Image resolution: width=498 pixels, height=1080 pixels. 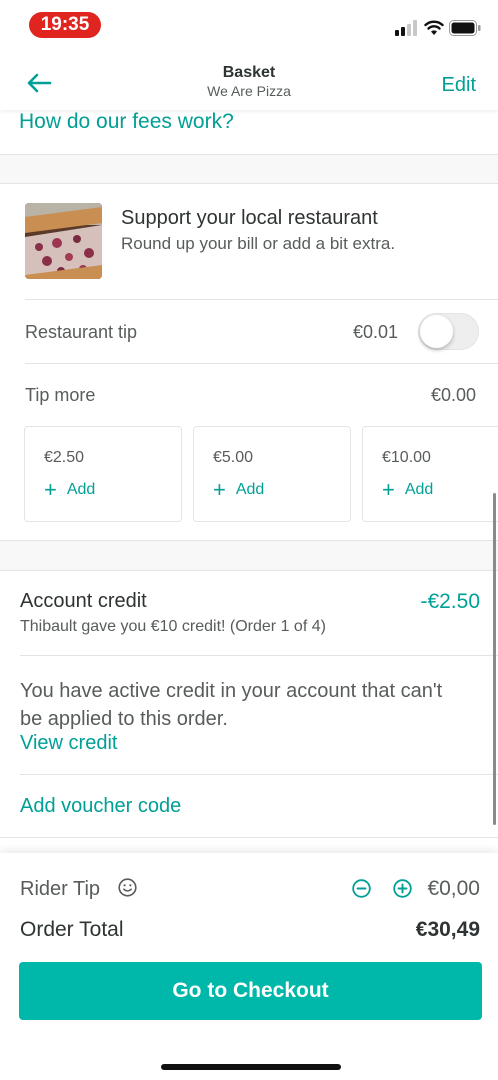 I want to click on account-credit-title: Account credit, so click(x=83, y=601).